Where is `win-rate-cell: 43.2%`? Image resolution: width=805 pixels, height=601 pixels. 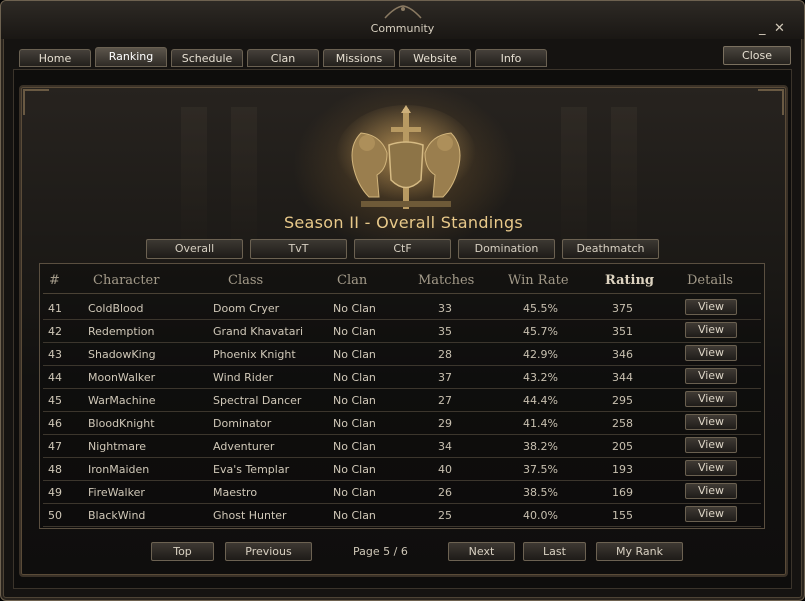 win-rate-cell: 43.2% is located at coordinates (540, 377).